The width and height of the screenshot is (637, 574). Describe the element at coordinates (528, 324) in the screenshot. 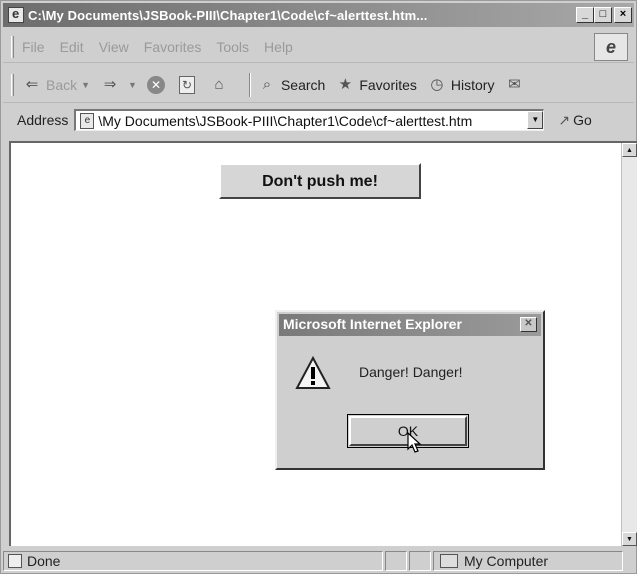

I see `dialog-close-button: ✕` at that location.